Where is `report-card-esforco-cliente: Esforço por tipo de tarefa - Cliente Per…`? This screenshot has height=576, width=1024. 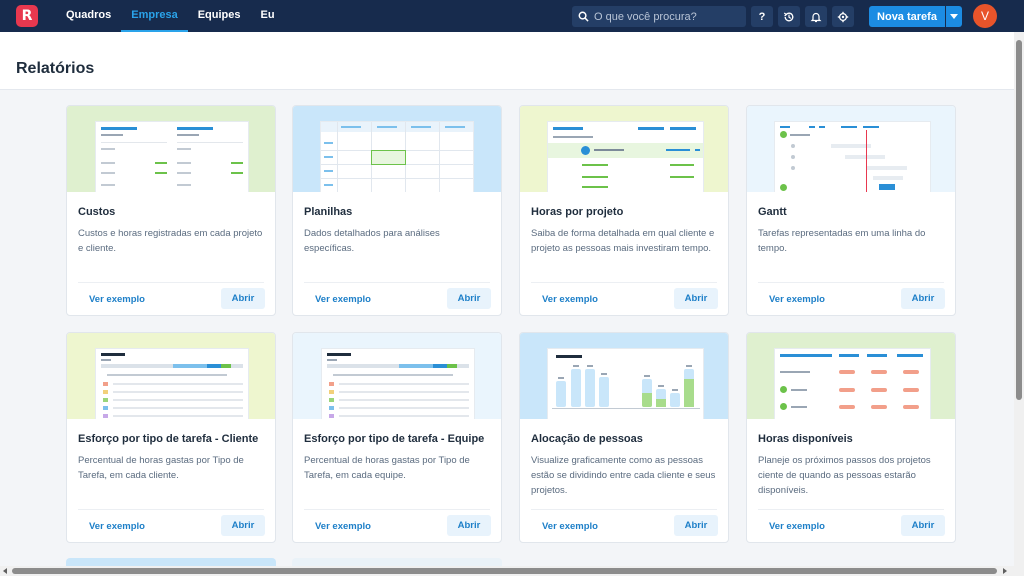
report-card-esforco-cliente: Esforço por tipo de tarefa - Cliente Per… is located at coordinates (171, 437).